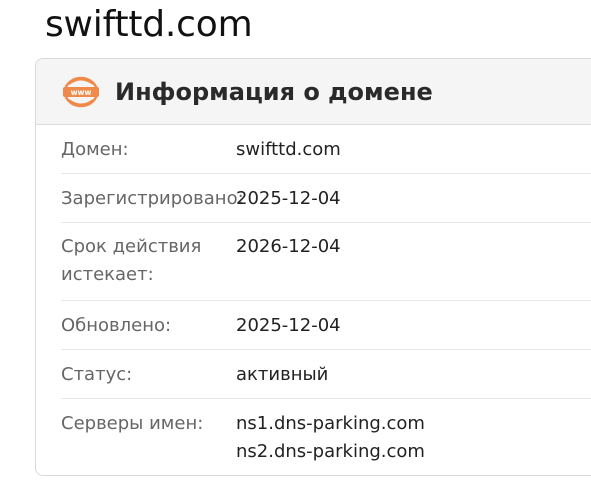 The image size is (591, 492). What do you see at coordinates (131, 260) in the screenshot?
I see `expires-label: Срок действия истекает:` at bounding box center [131, 260].